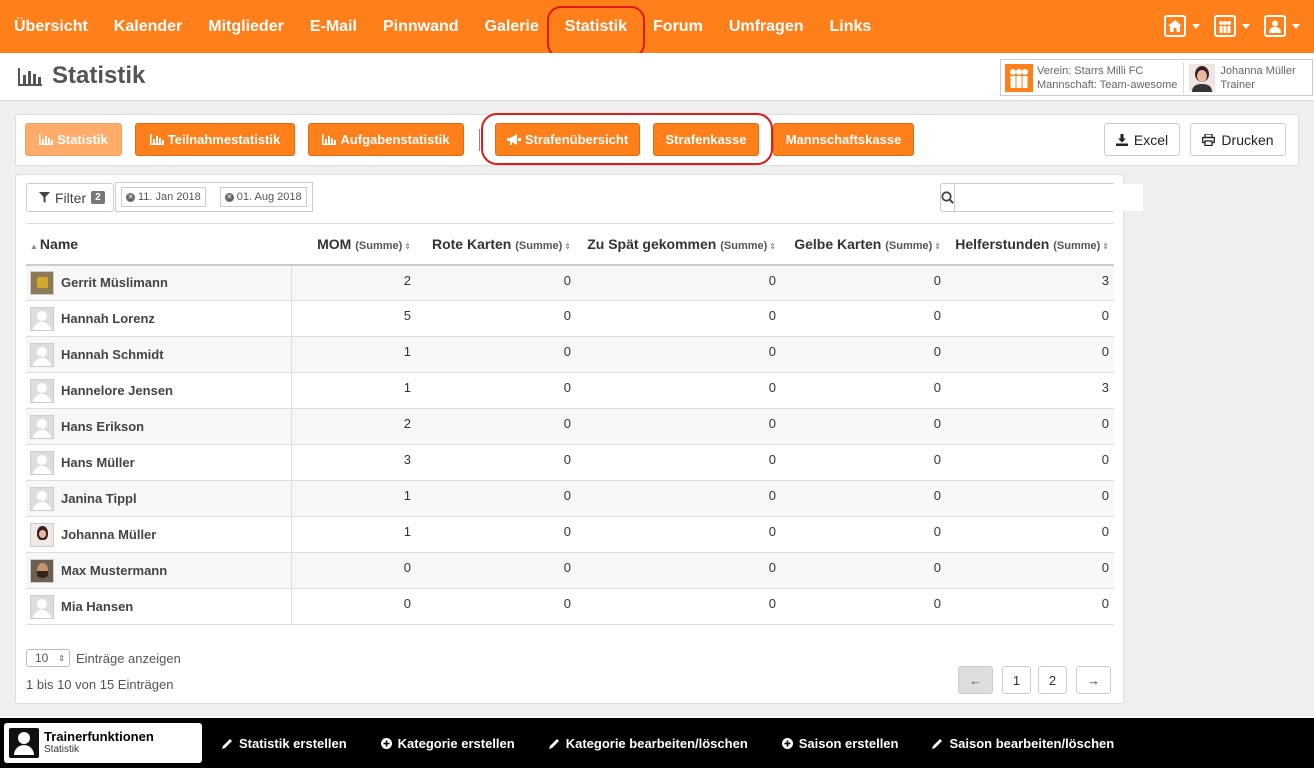  What do you see at coordinates (1023, 743) in the screenshot?
I see `edit-season-button: Saison bearbeiten/löschen` at bounding box center [1023, 743].